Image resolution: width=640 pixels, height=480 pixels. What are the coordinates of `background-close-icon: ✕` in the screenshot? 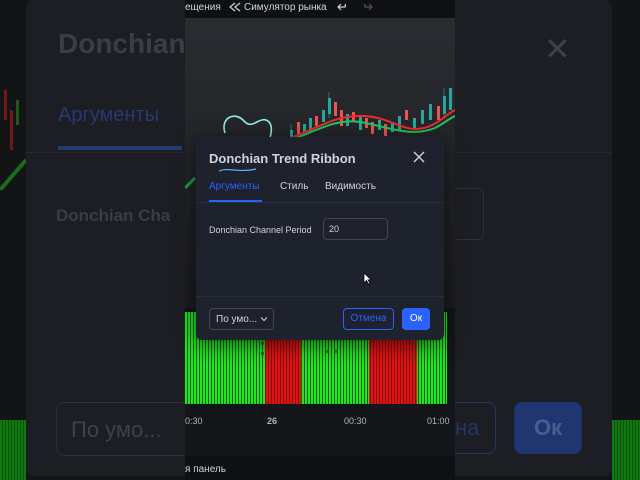 It's located at (557, 49).